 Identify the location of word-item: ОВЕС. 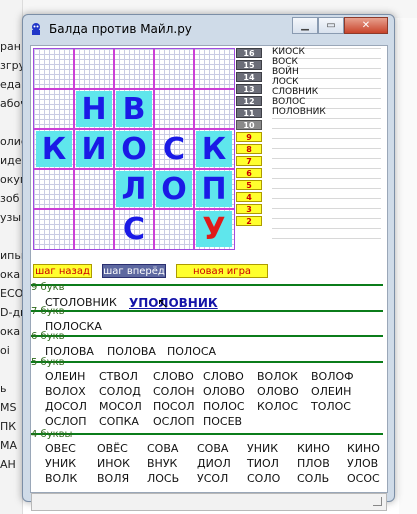
(60, 448).